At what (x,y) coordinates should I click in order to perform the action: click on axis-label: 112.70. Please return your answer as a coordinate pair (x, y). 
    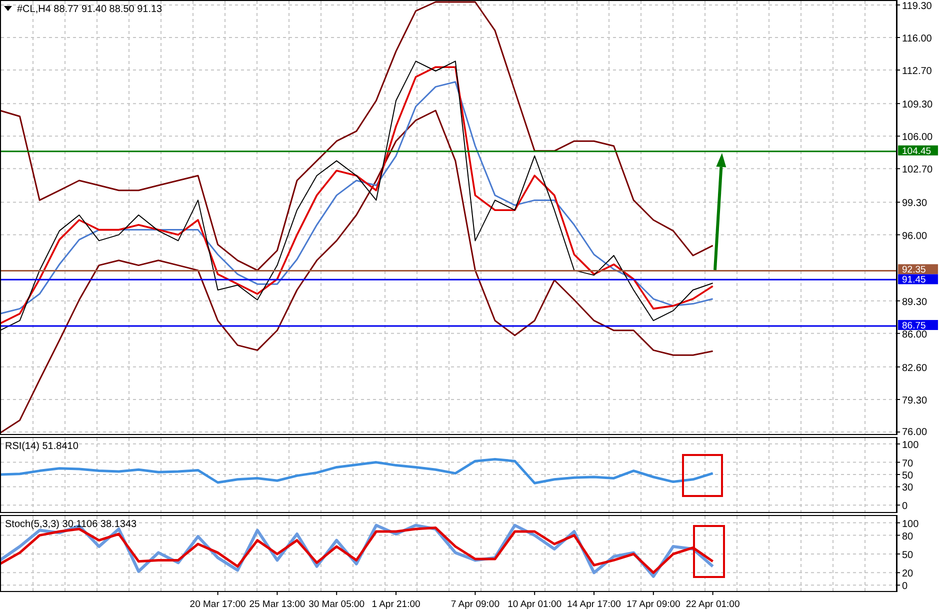
    Looking at the image, I should click on (917, 72).